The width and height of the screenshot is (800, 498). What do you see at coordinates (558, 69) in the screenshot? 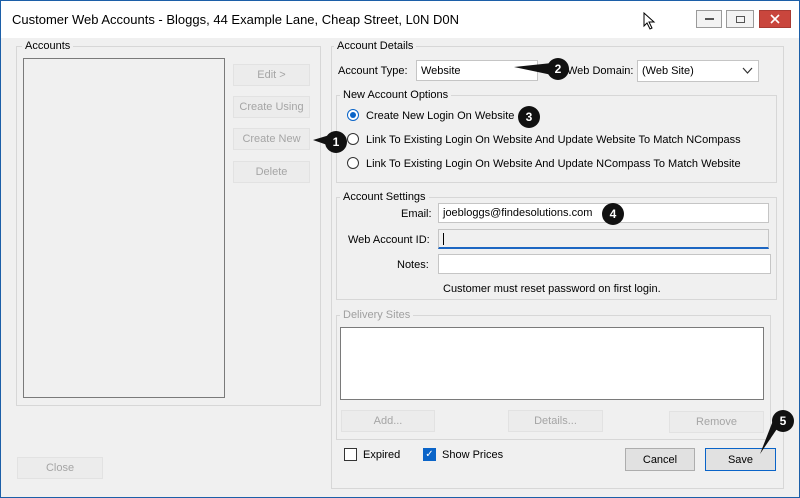
I see `callout-badge-2: 2` at bounding box center [558, 69].